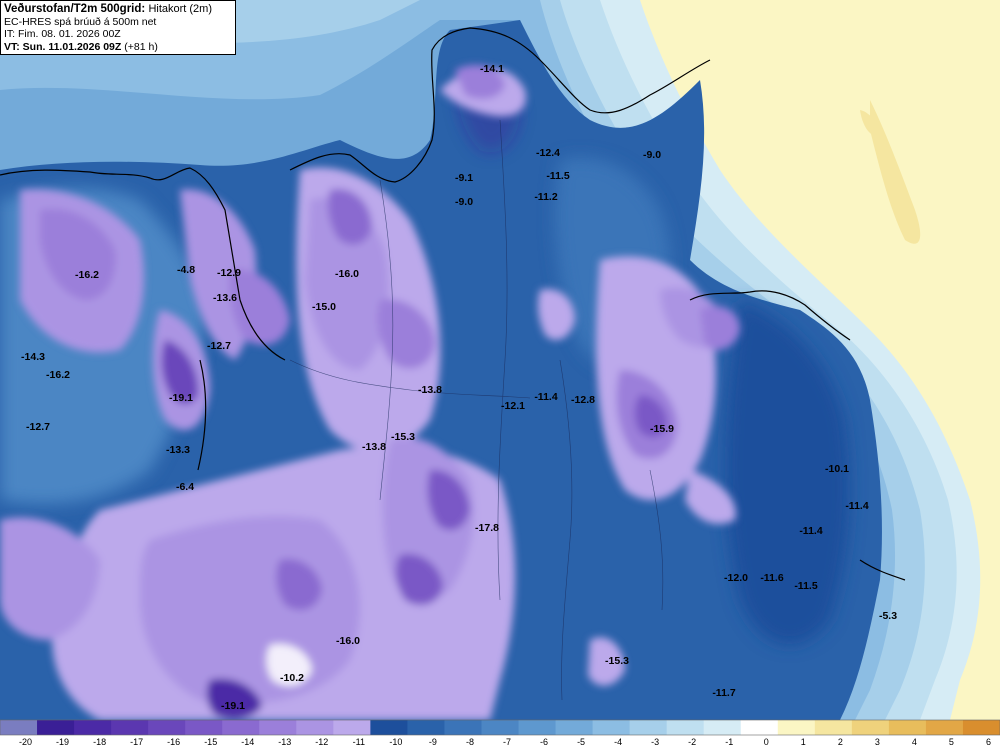 The width and height of the screenshot is (1000, 748). I want to click on colorbar-tick-label: -7, so click(507, 742).